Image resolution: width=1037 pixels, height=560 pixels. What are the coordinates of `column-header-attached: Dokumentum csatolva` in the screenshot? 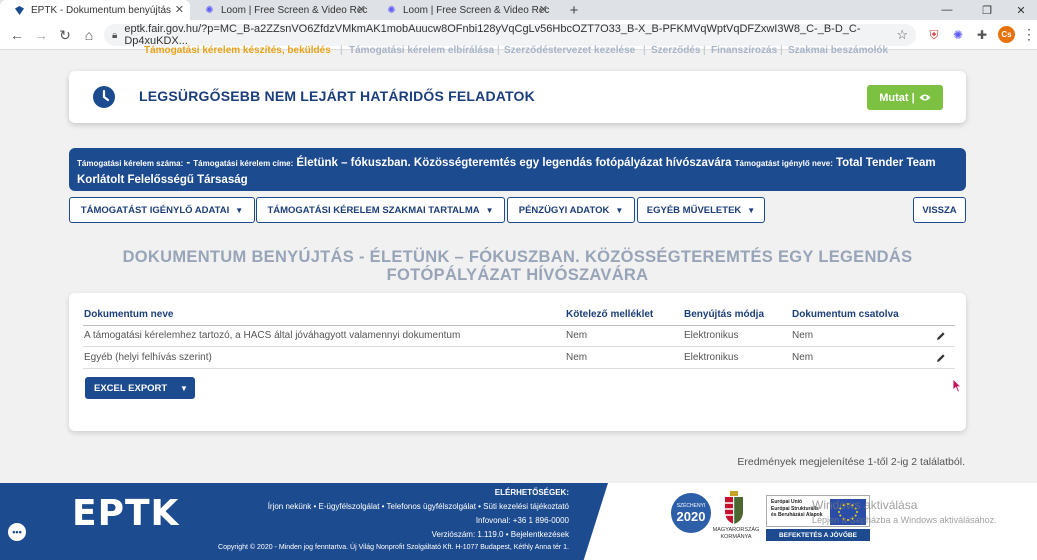 It's located at (845, 314).